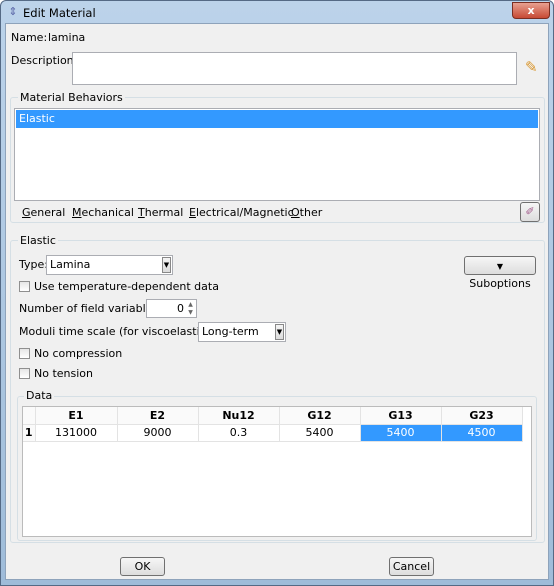  Describe the element at coordinates (29, 37) in the screenshot. I see `name-label: Name:` at that location.